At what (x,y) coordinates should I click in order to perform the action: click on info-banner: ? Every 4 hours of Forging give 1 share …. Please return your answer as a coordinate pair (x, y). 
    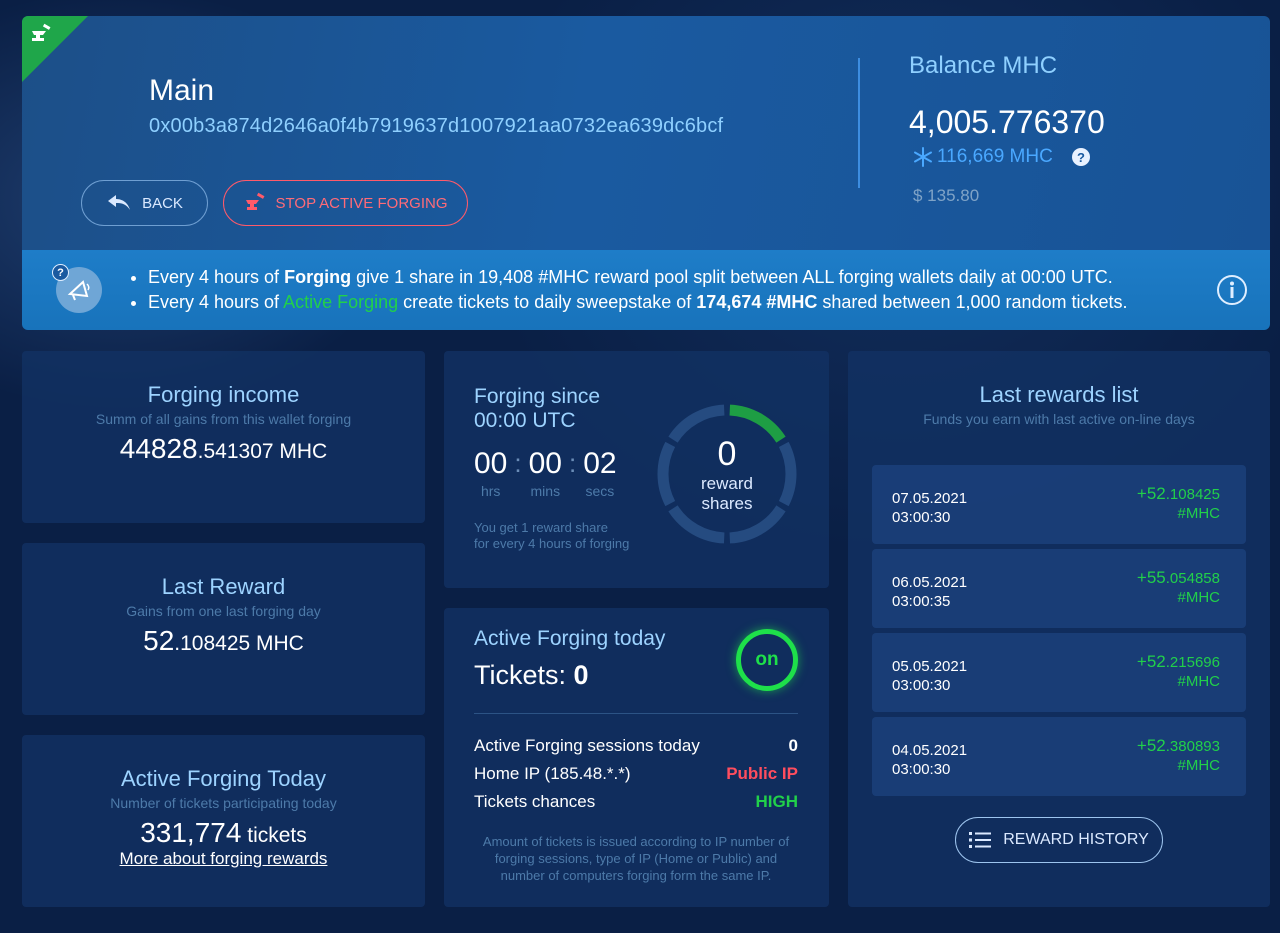
    Looking at the image, I should click on (646, 290).